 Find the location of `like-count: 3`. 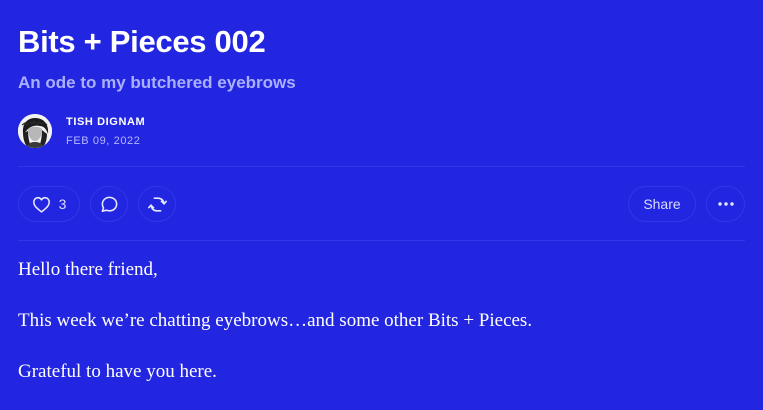

like-count: 3 is located at coordinates (62, 204).